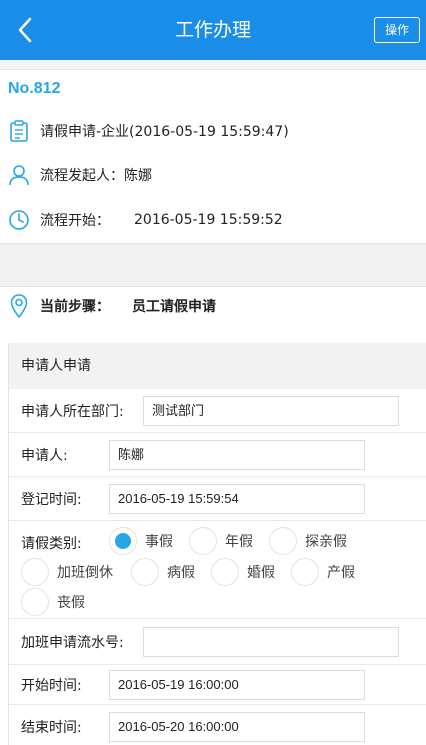 The height and width of the screenshot is (745, 426). I want to click on register-time-label: 登记时间:, so click(51, 500).